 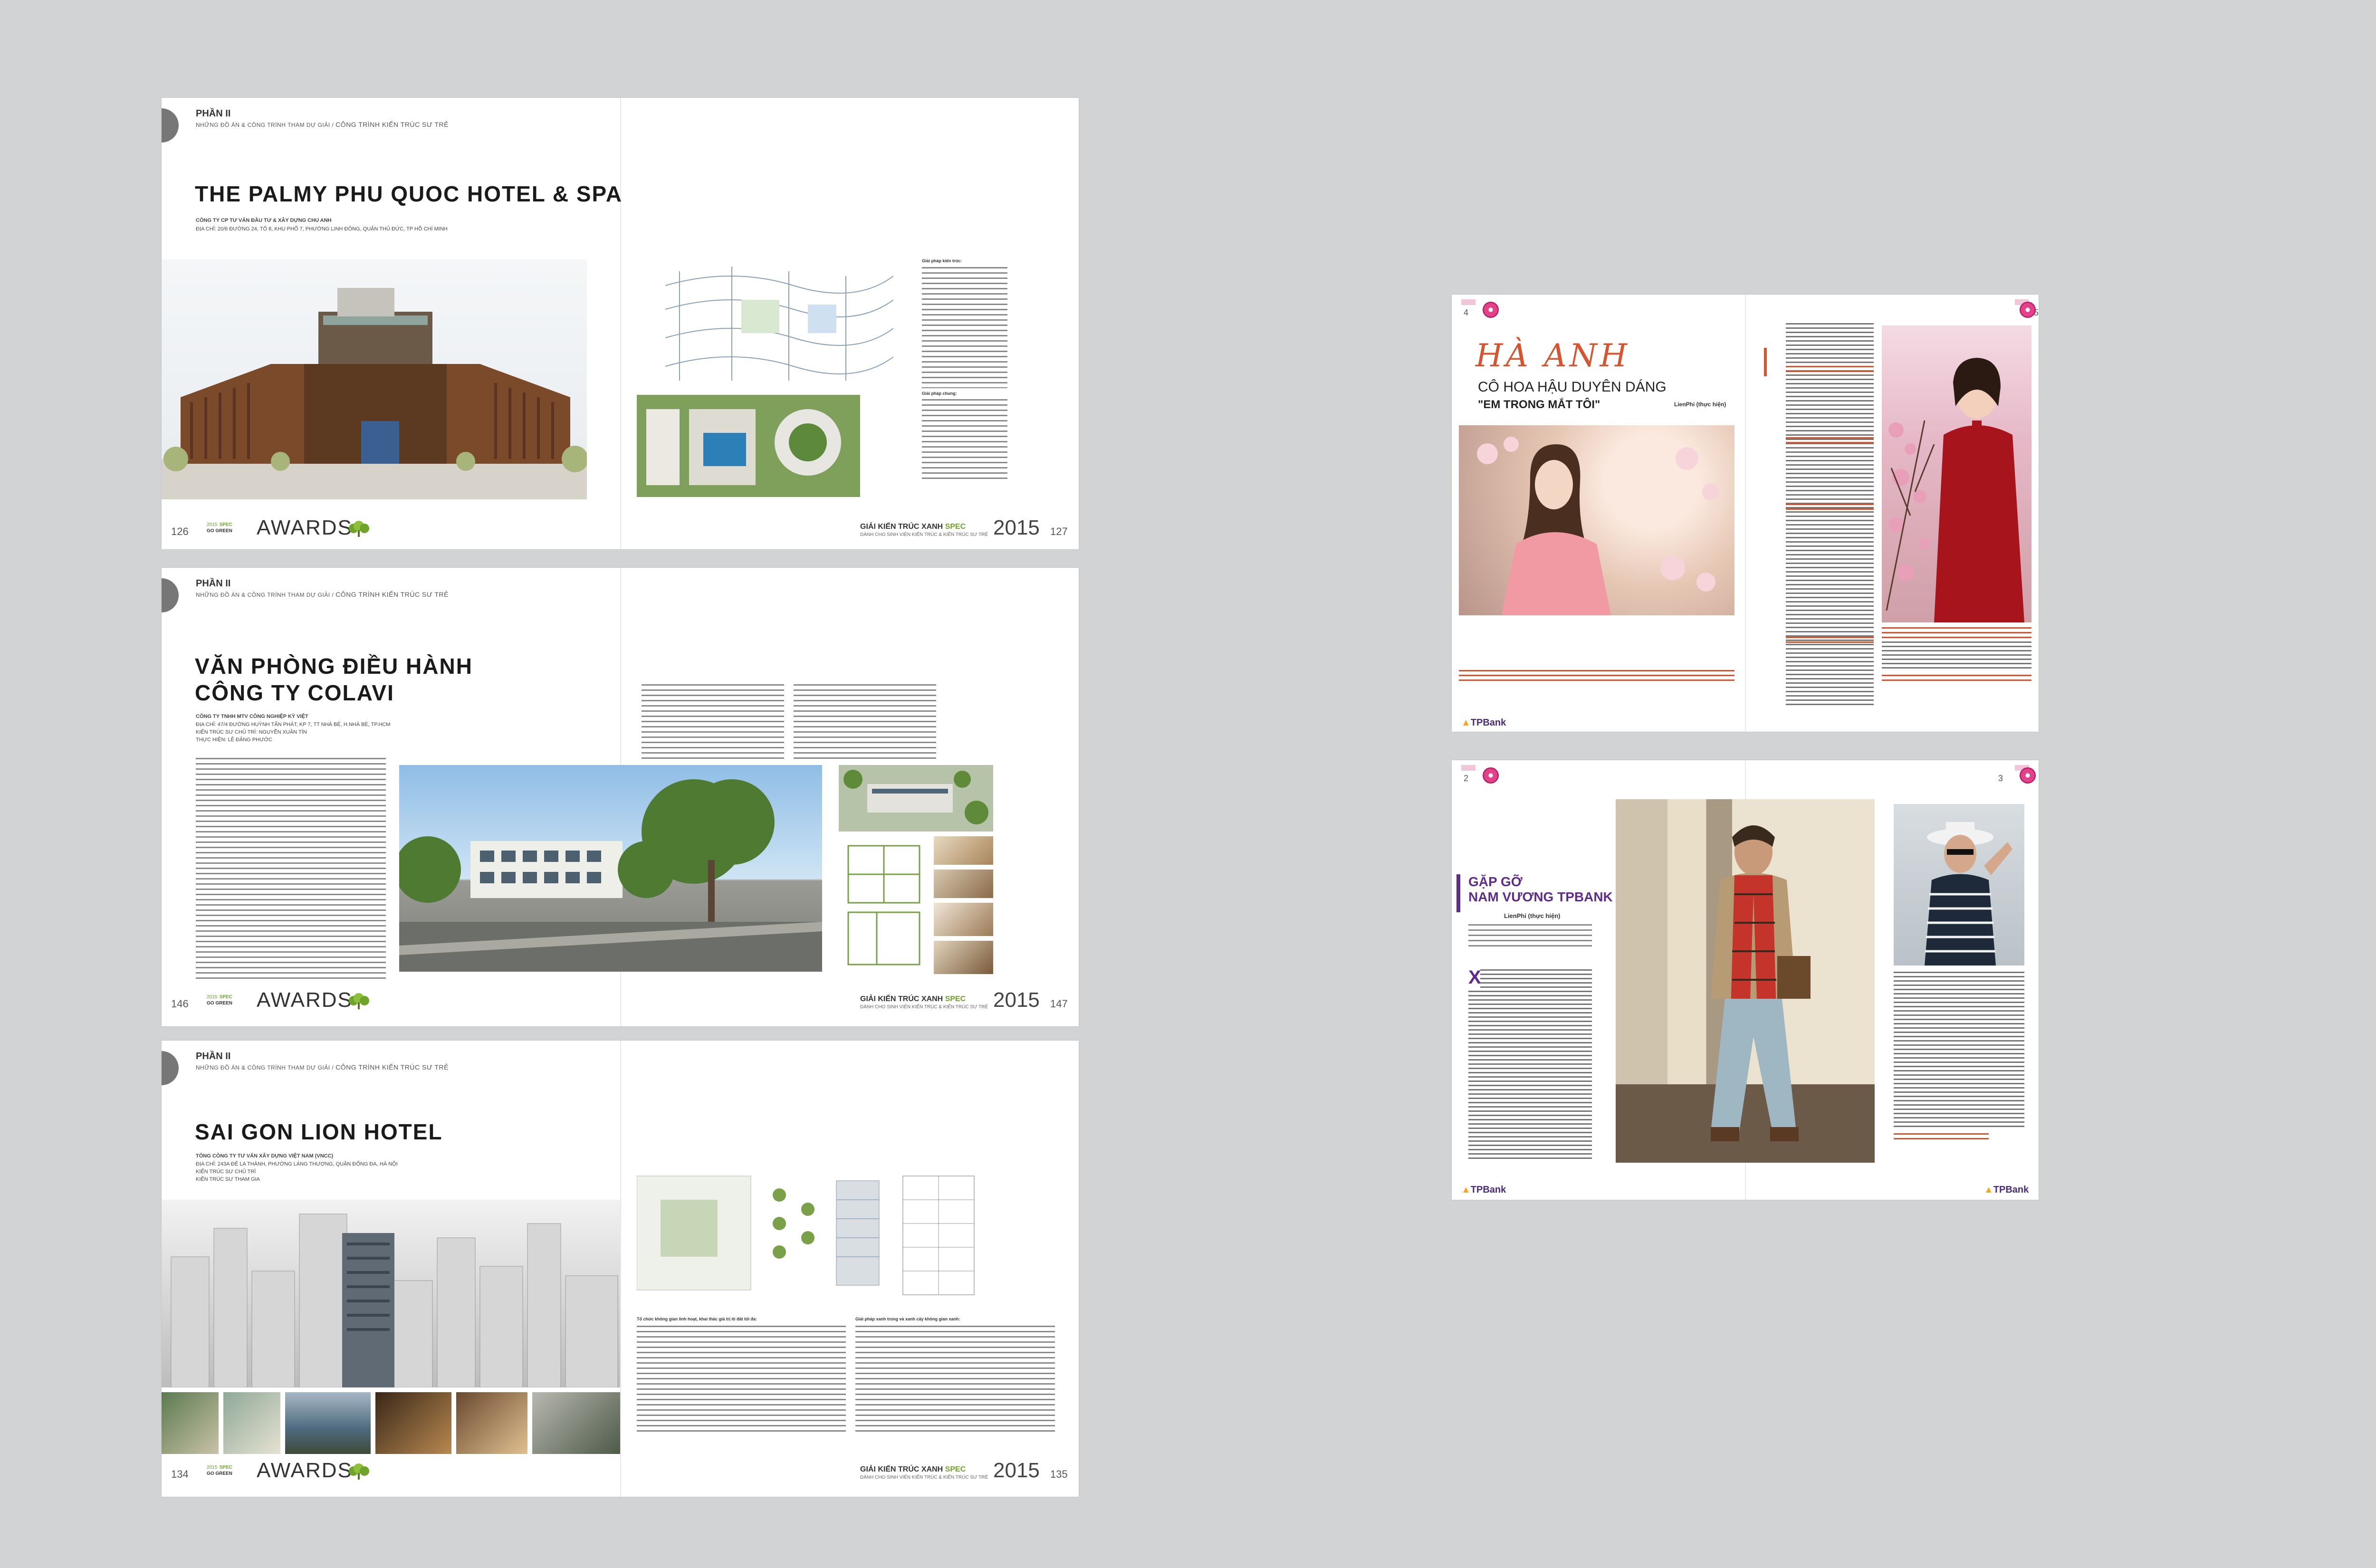 I want to click on landscape-plan-image, so click(x=748, y=446).